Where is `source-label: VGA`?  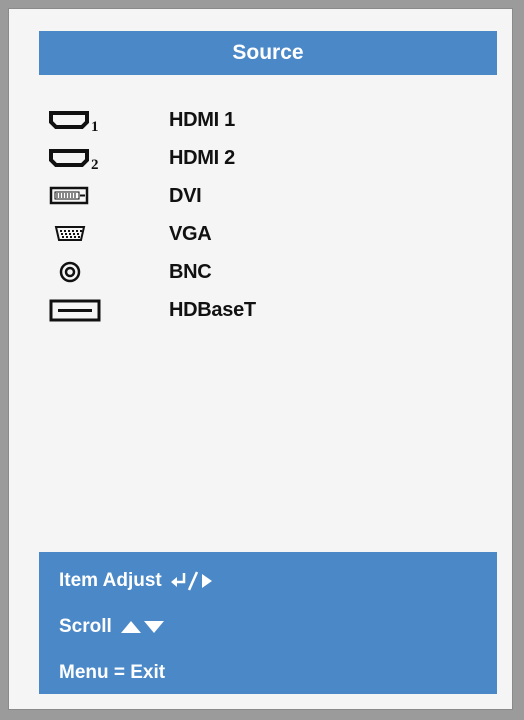
source-label: VGA is located at coordinates (190, 233).